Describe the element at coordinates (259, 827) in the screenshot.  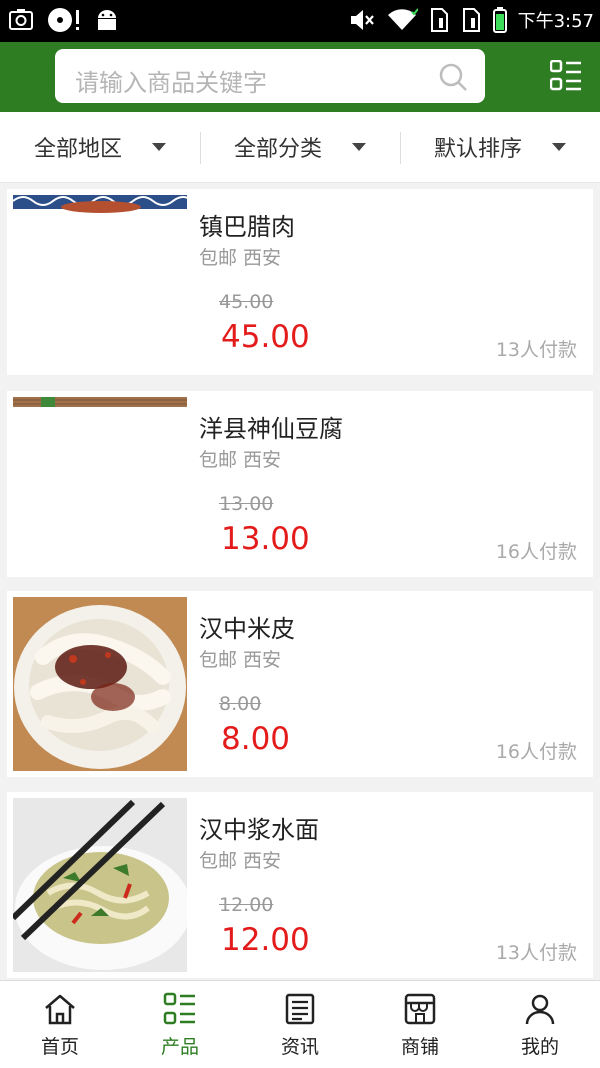
I see `product-title: 汉中浆水面` at that location.